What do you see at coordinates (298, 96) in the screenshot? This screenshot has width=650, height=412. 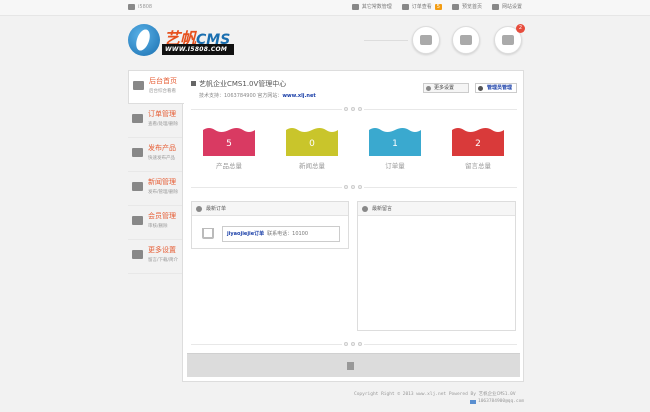 I see `official-site-link: www.xlj.net` at bounding box center [298, 96].